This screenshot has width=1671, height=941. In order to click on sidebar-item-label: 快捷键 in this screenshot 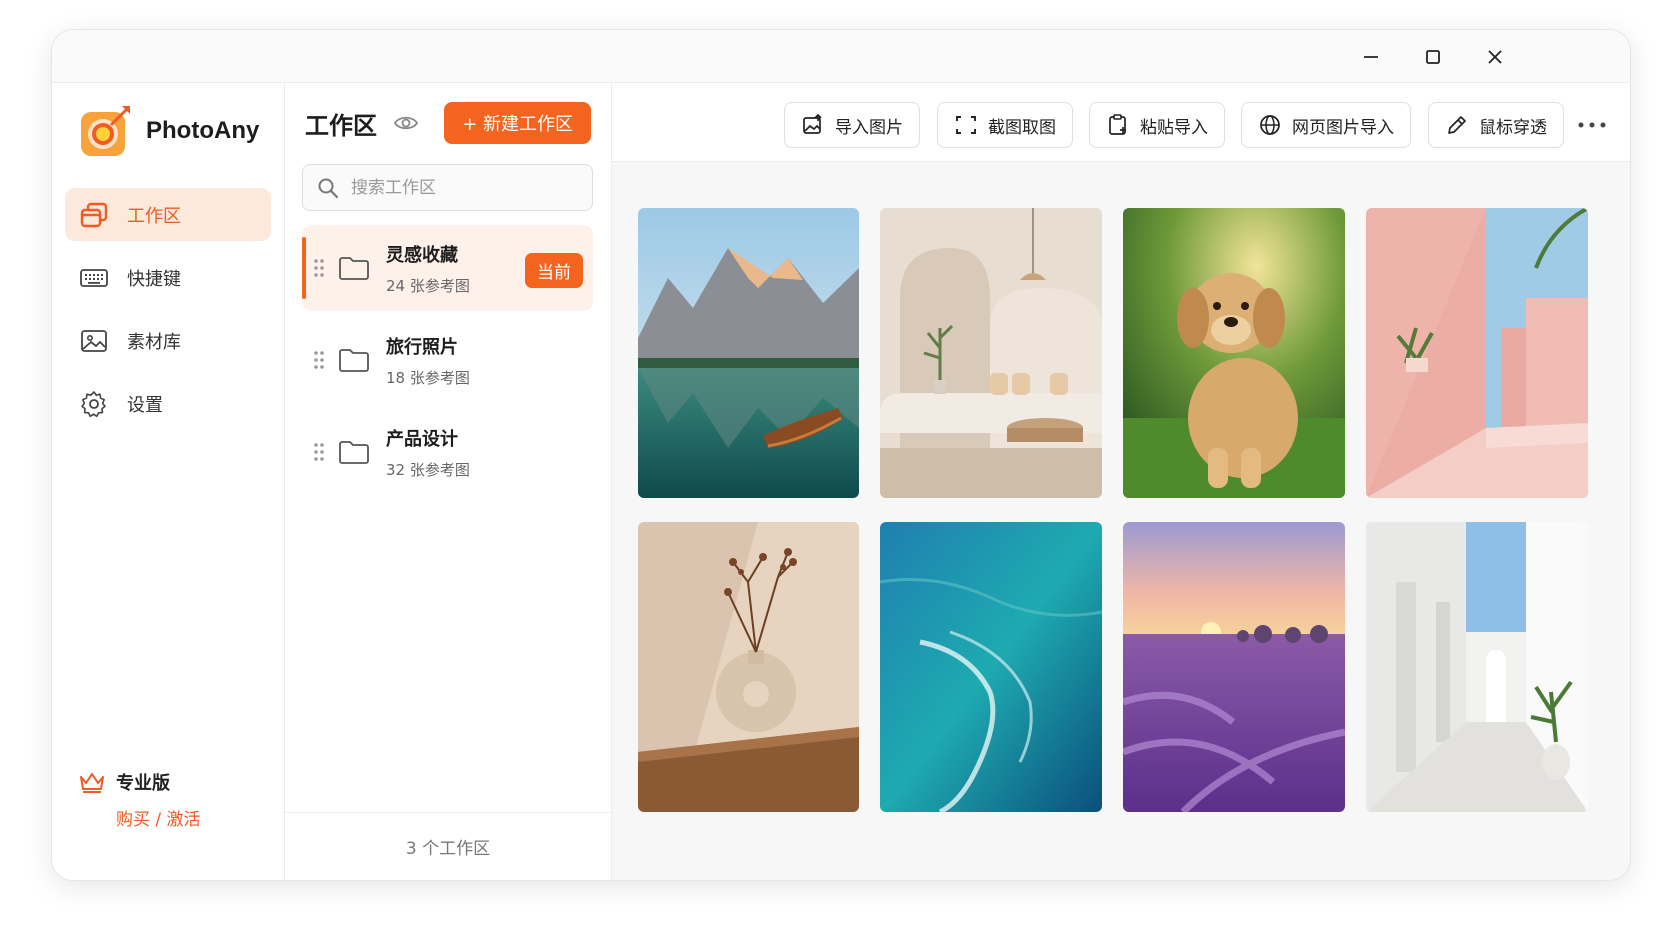, I will do `click(154, 279)`.